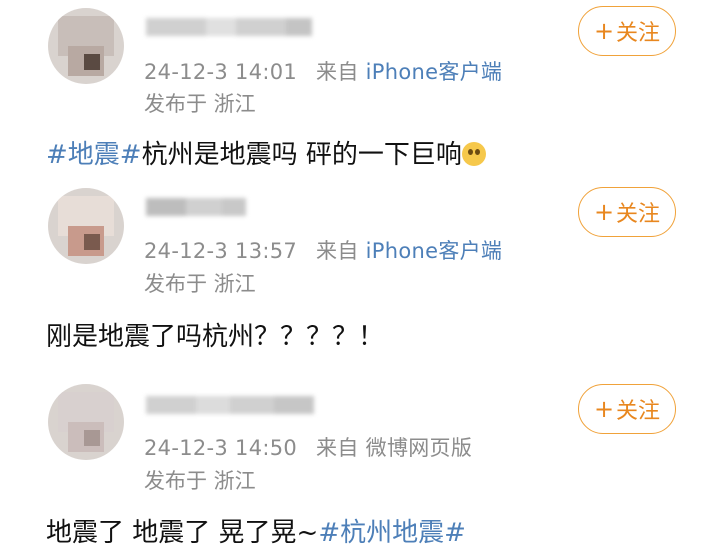 This screenshot has height=549, width=716. I want to click on source-text: 微博网页版, so click(419, 448).